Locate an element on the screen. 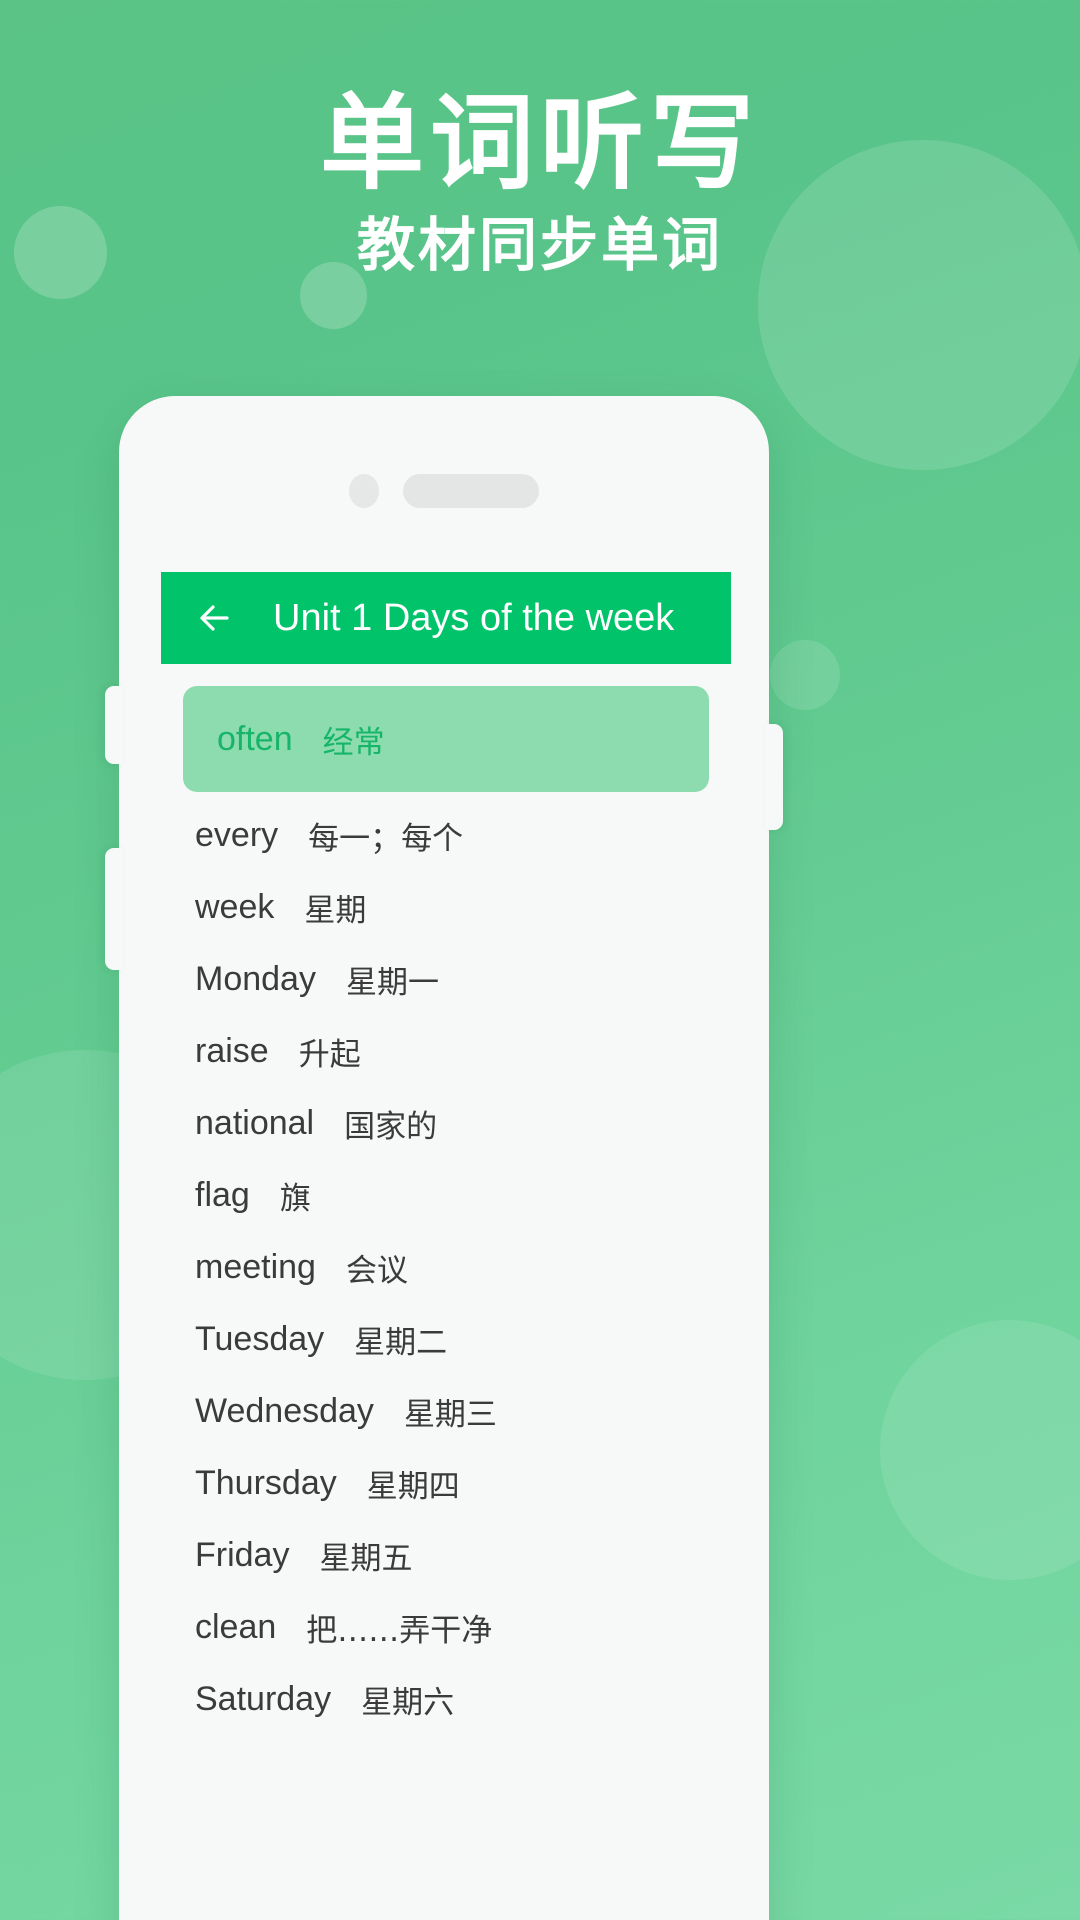 The image size is (1080, 1920). word-row: clean 把……弄干净 is located at coordinates (446, 1627).